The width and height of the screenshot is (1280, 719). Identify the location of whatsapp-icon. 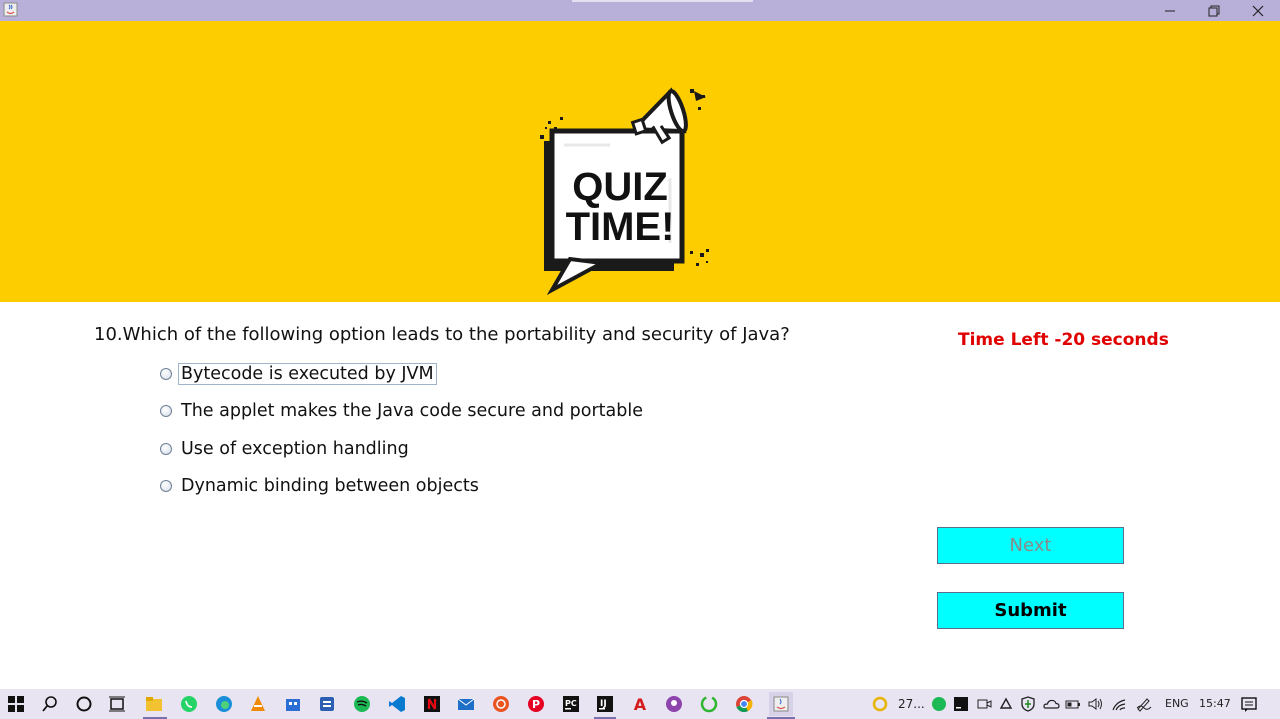
(189, 704).